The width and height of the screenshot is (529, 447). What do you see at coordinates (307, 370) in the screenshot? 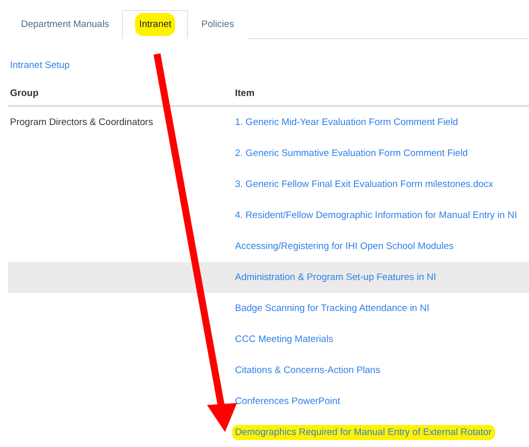
I see `item-link: Citations & Concerns-Action Plans` at bounding box center [307, 370].